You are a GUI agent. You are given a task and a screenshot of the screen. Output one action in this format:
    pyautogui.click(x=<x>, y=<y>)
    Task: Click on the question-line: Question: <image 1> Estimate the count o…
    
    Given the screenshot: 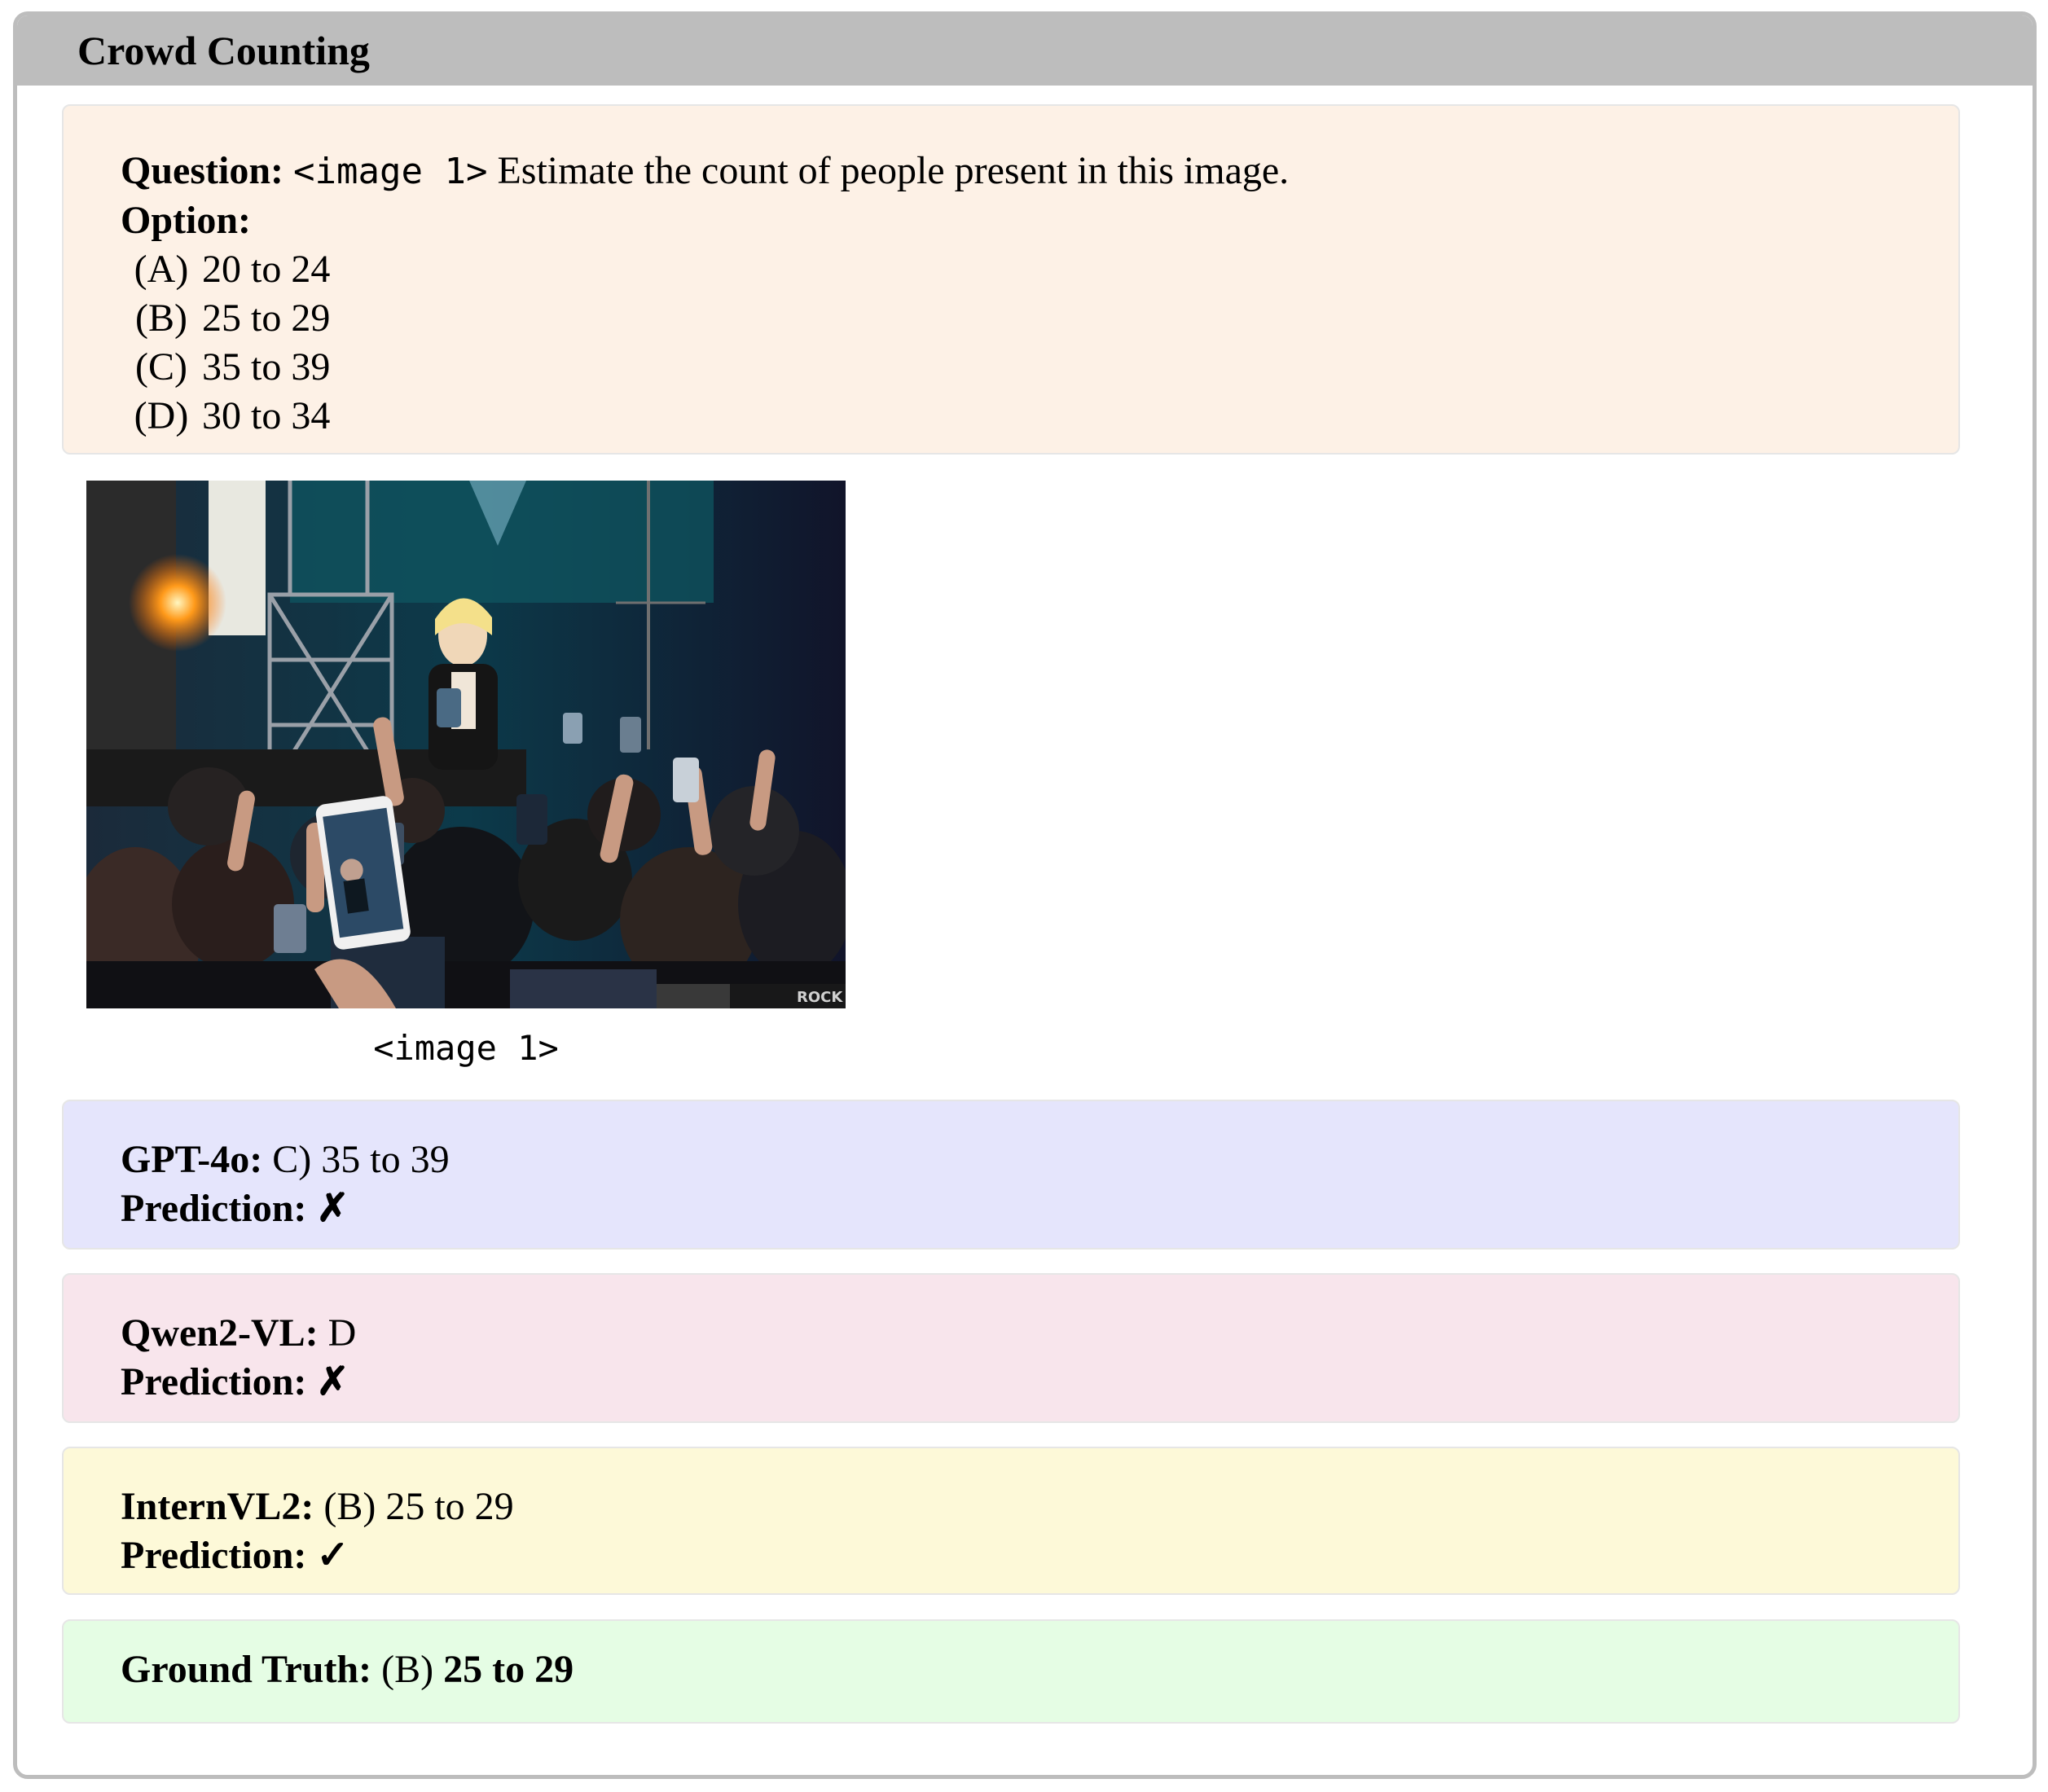 What is the action you would take?
    pyautogui.click(x=1039, y=171)
    